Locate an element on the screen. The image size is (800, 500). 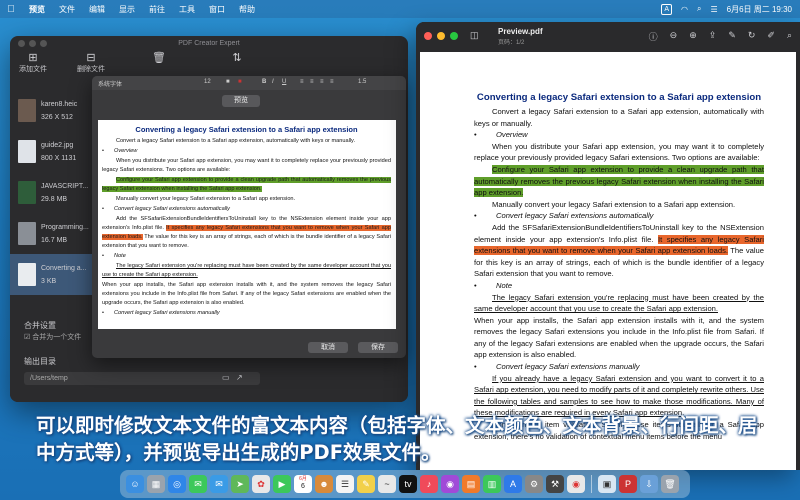
menu-edit: 编辑 is located at coordinates (97, 9).